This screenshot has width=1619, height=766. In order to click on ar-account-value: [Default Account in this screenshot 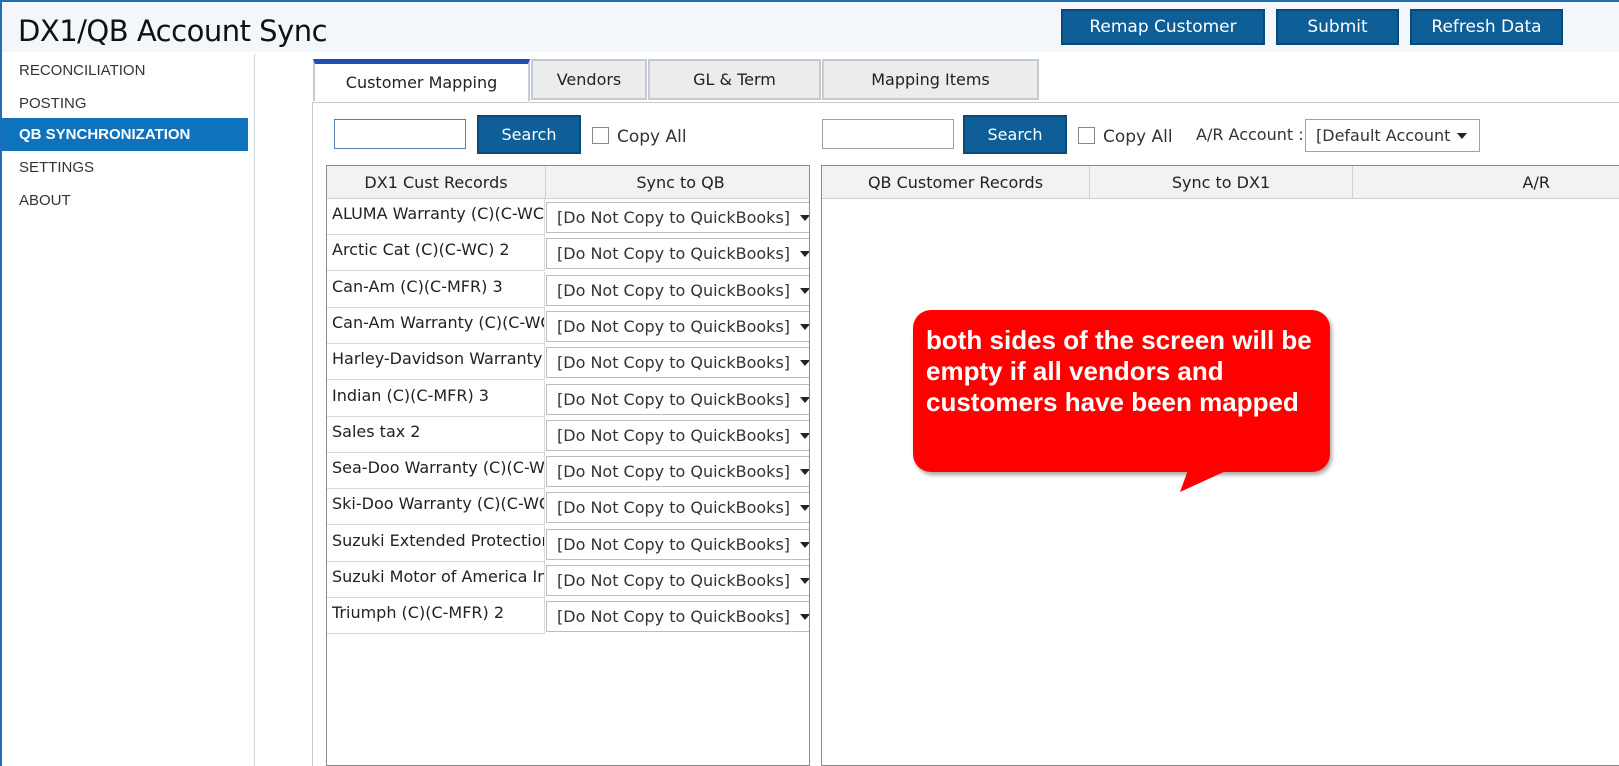, I will do `click(1383, 135)`.